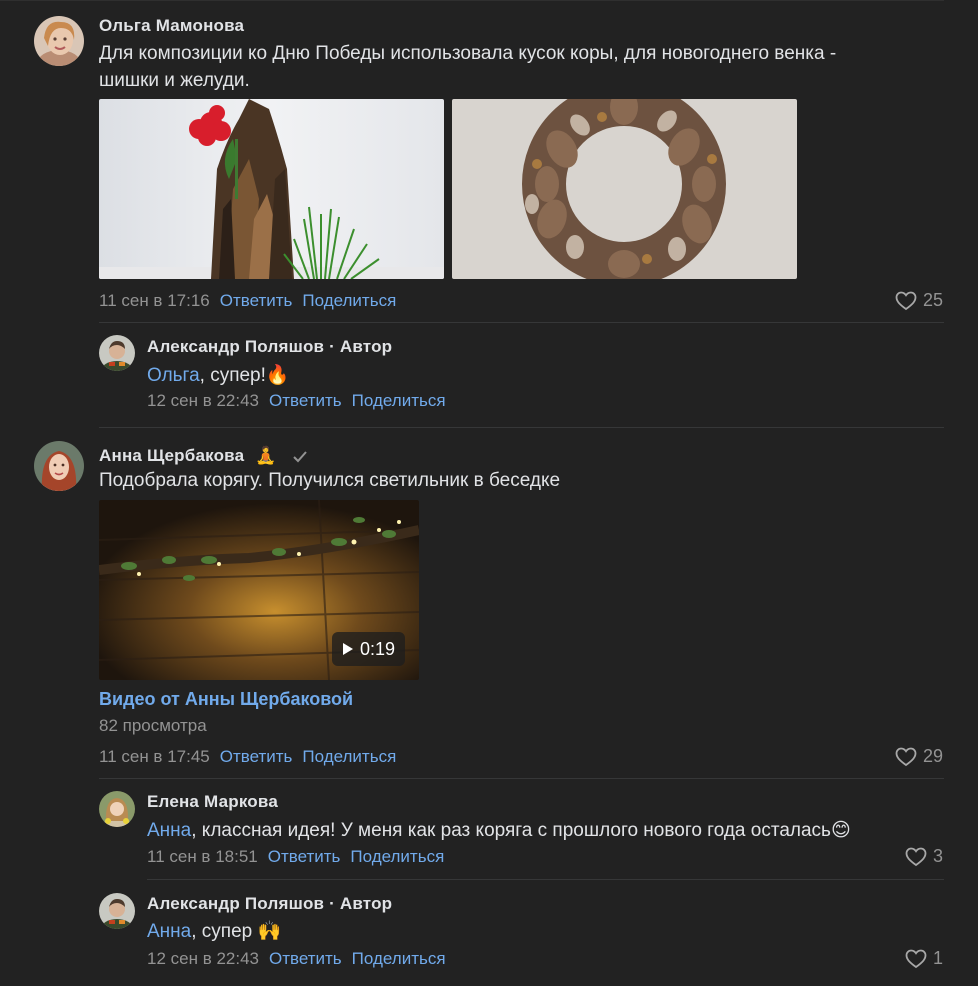 Image resolution: width=978 pixels, height=986 pixels. What do you see at coordinates (277, 375) in the screenshot?
I see `fire-emoji: 🔥` at bounding box center [277, 375].